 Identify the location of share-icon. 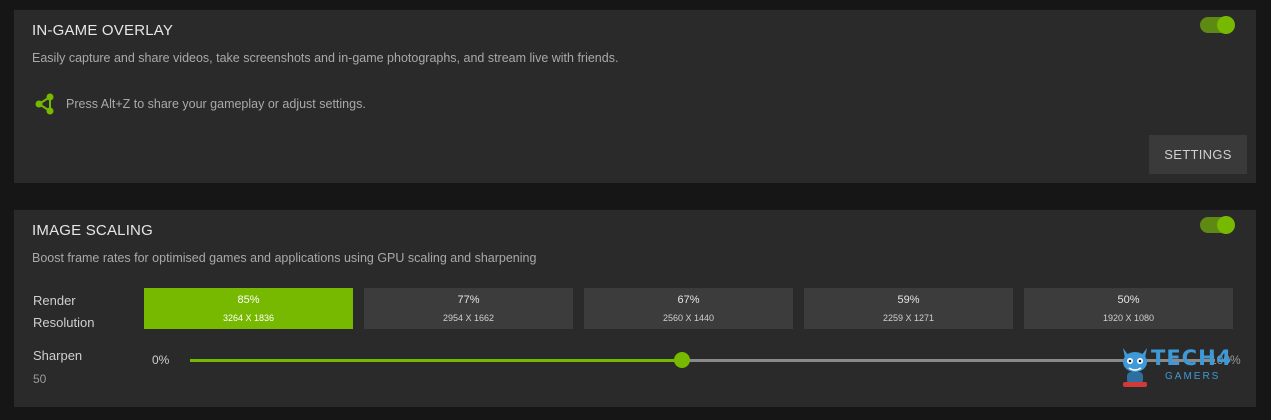
(45, 104).